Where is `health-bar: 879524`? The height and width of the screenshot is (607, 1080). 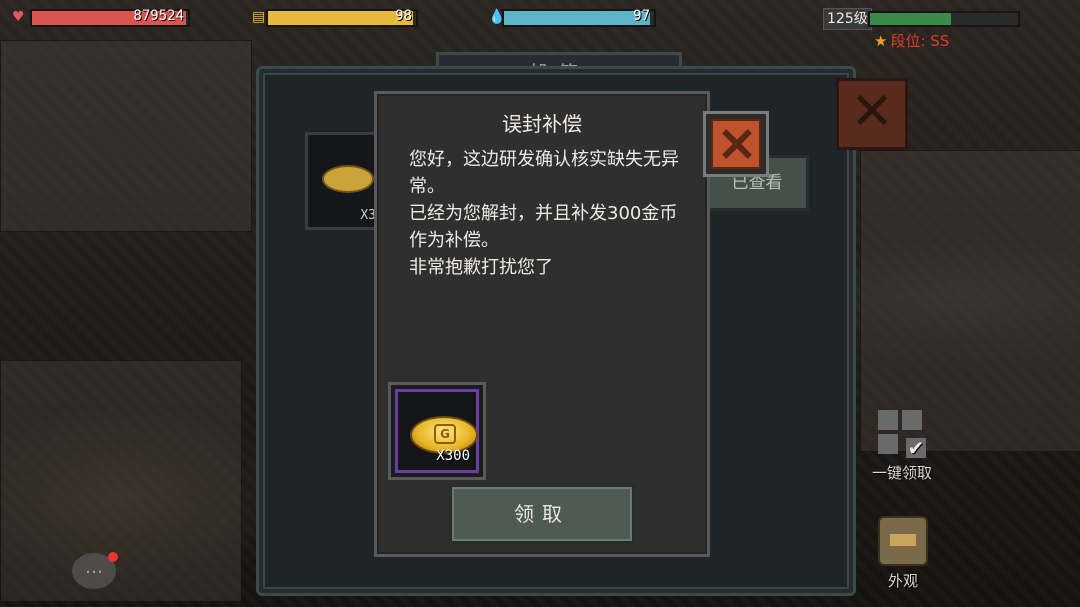 health-bar: 879524 is located at coordinates (110, 17).